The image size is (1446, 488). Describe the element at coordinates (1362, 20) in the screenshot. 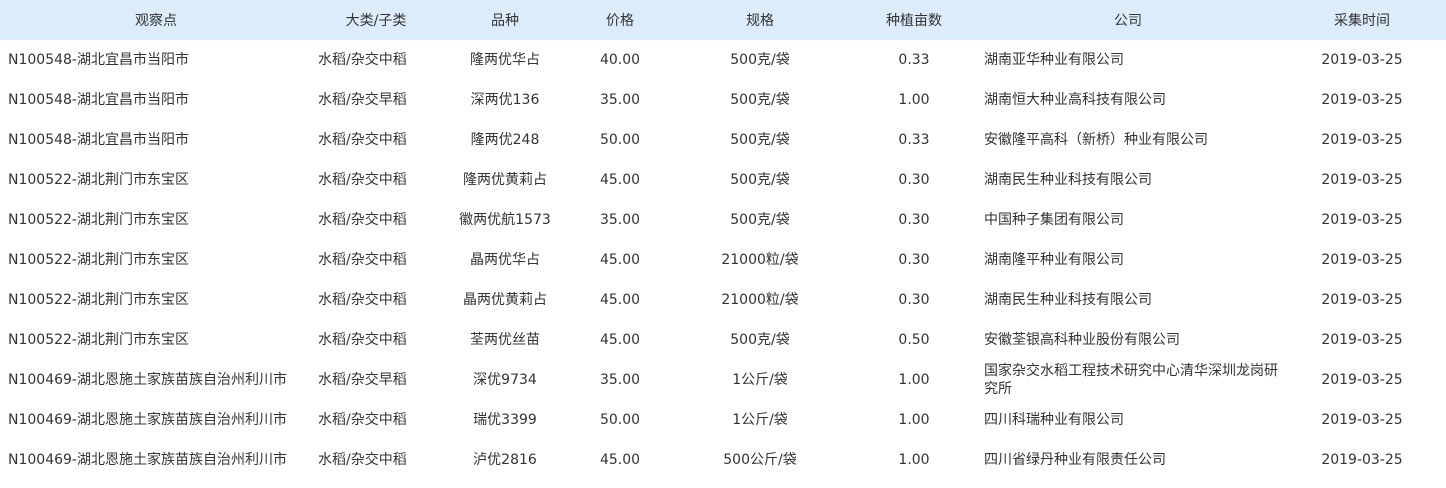

I see `column-header-date: 采集时间` at that location.